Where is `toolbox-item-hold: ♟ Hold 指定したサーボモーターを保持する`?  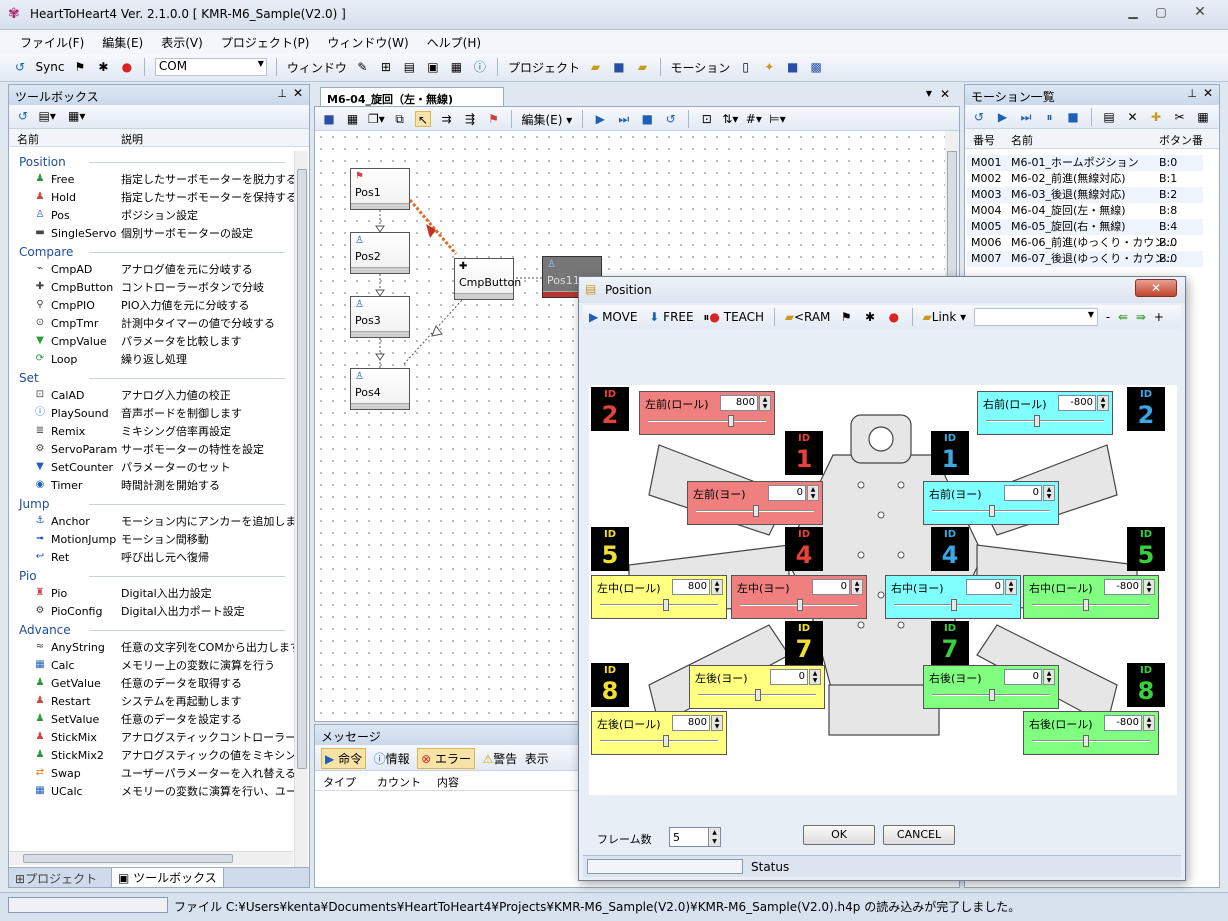
toolbox-item-hold: ♟ Hold 指定したサーボモーターを保持する is located at coordinates (152, 198).